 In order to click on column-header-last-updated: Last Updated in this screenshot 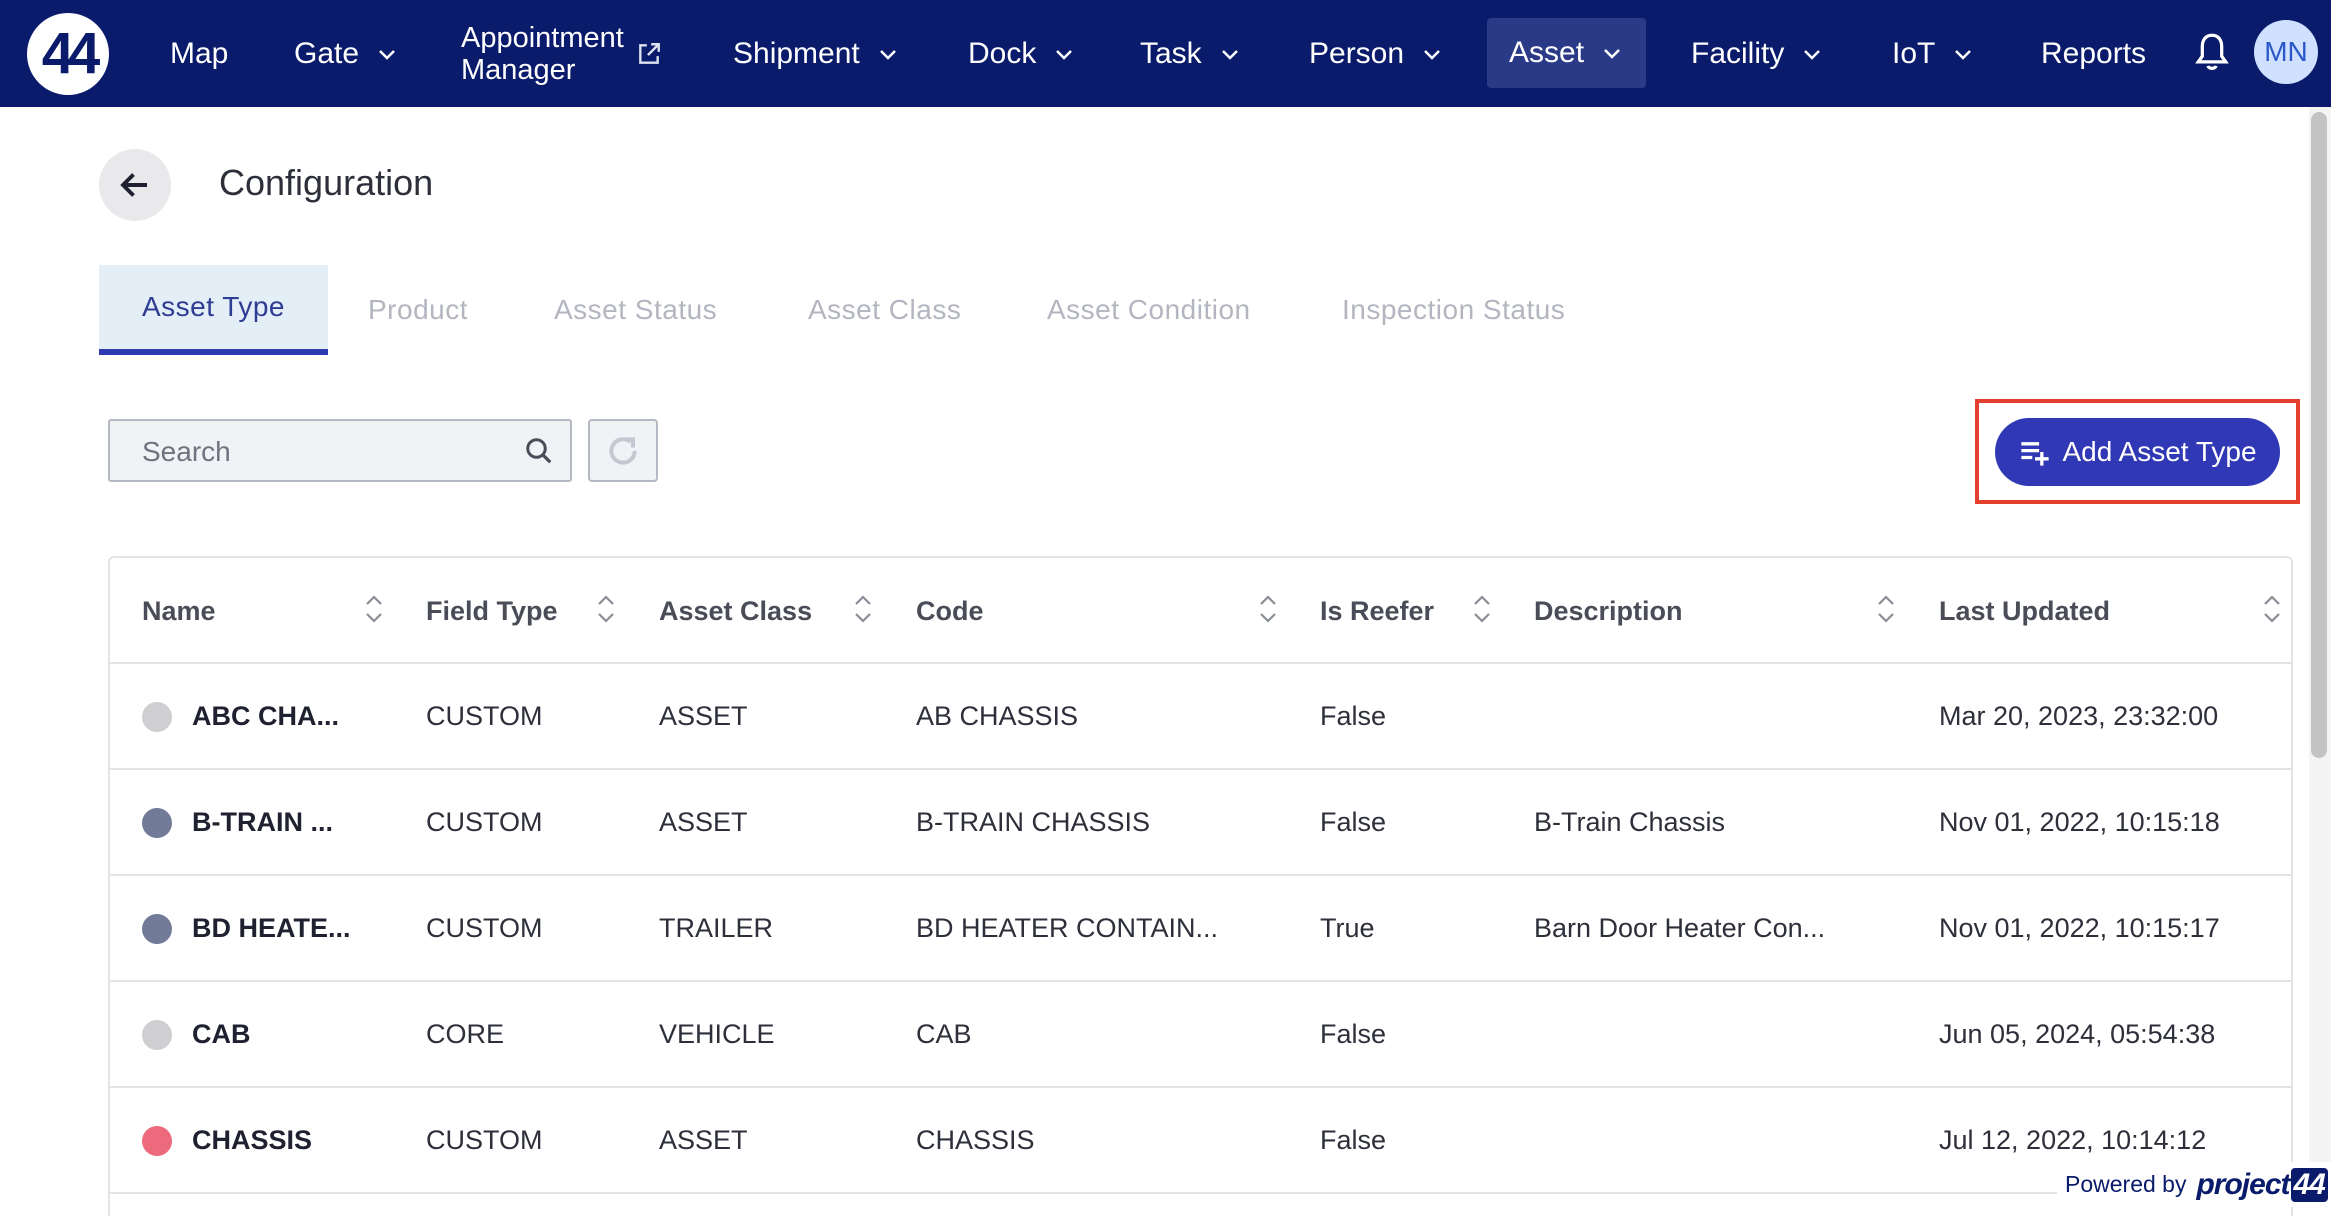, I will do `click(2024, 611)`.